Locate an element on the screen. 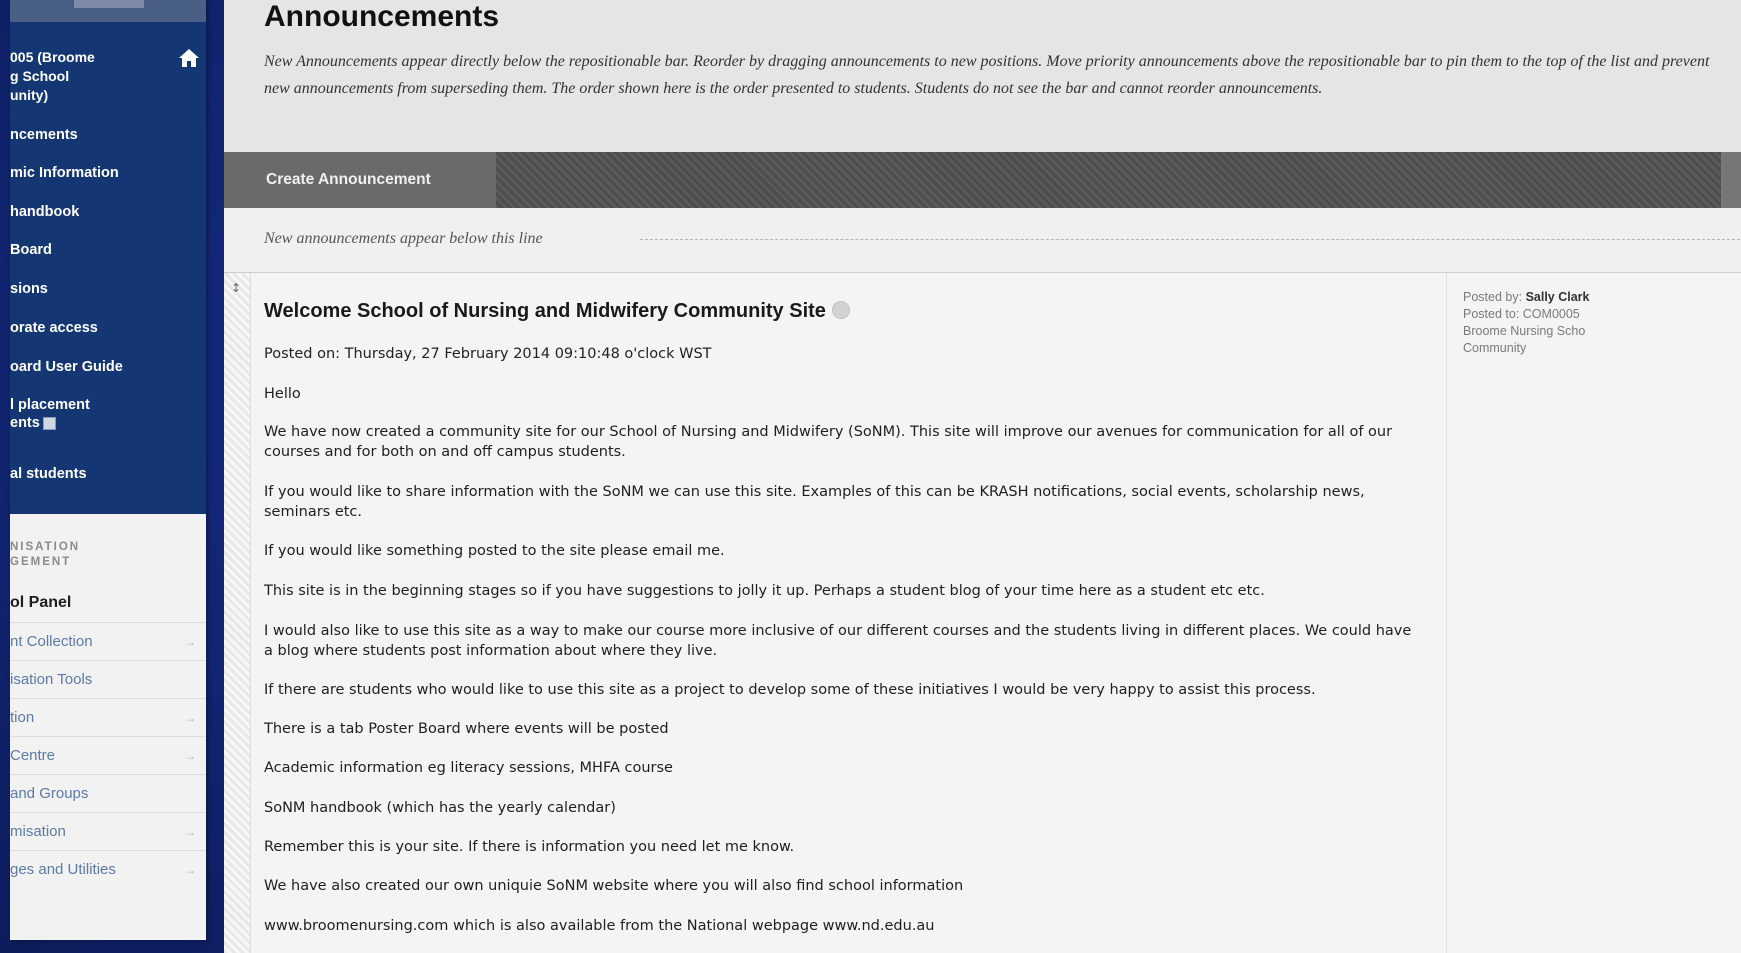  cp-item-content-collection: nt Collection → is located at coordinates (108, 641).